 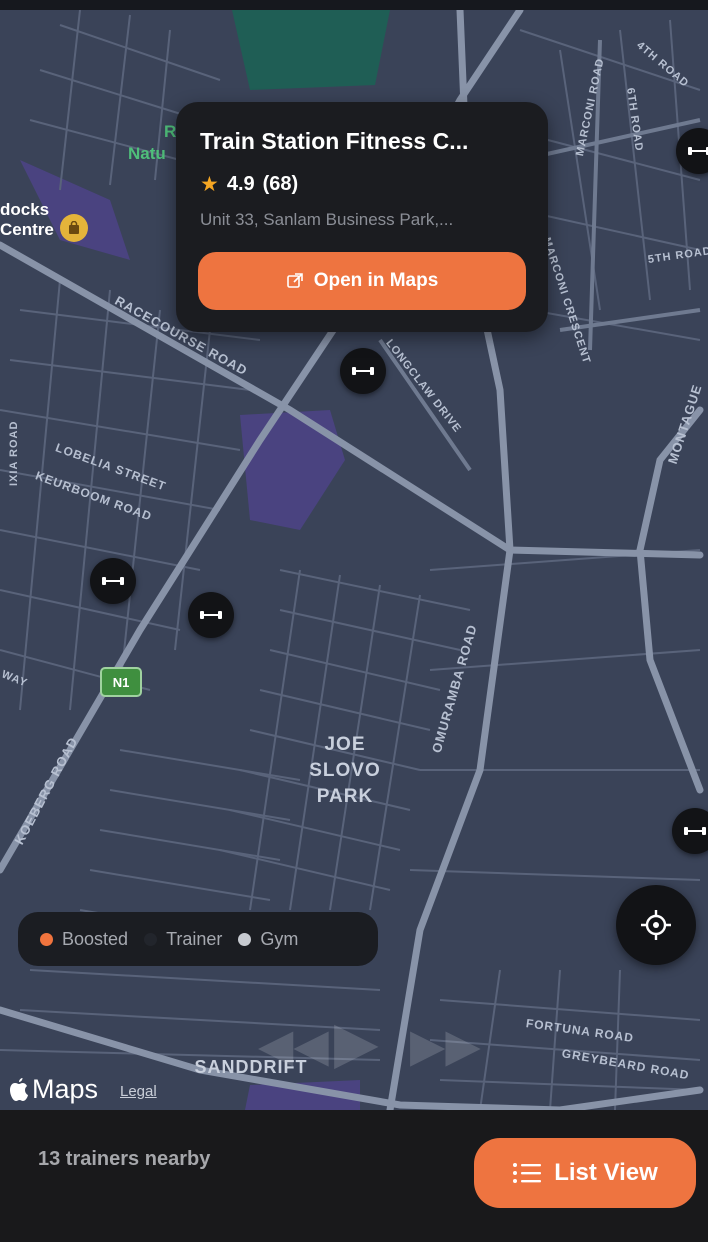 What do you see at coordinates (74, 228) in the screenshot?
I see `shopping-bag-icon` at bounding box center [74, 228].